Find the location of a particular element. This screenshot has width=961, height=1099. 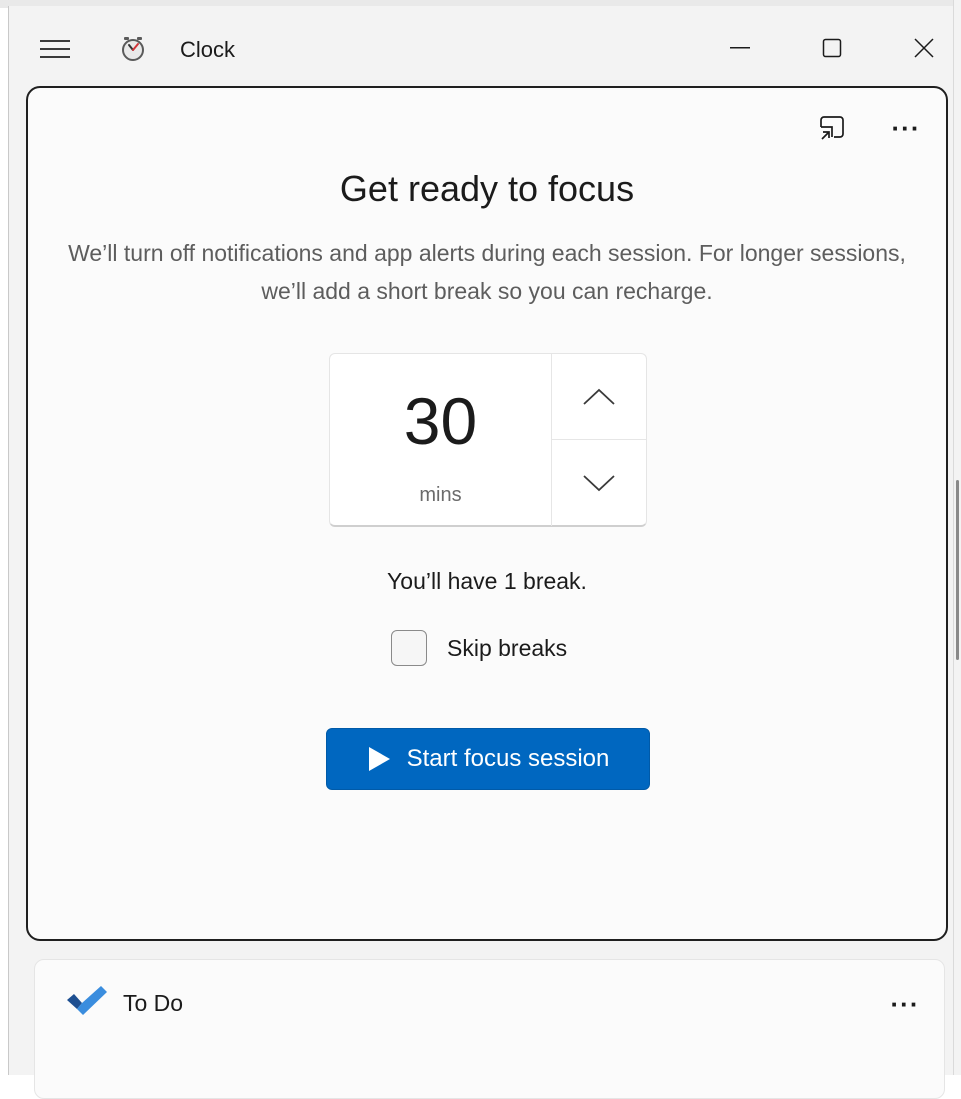

todo-card: To Do ··· is located at coordinates (489, 1029).